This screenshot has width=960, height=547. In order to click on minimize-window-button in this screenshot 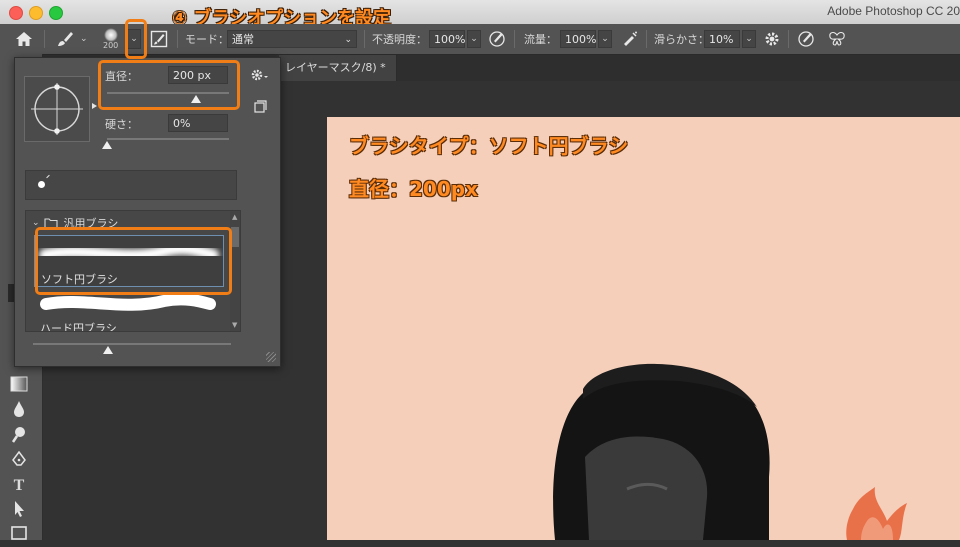, I will do `click(36, 13)`.